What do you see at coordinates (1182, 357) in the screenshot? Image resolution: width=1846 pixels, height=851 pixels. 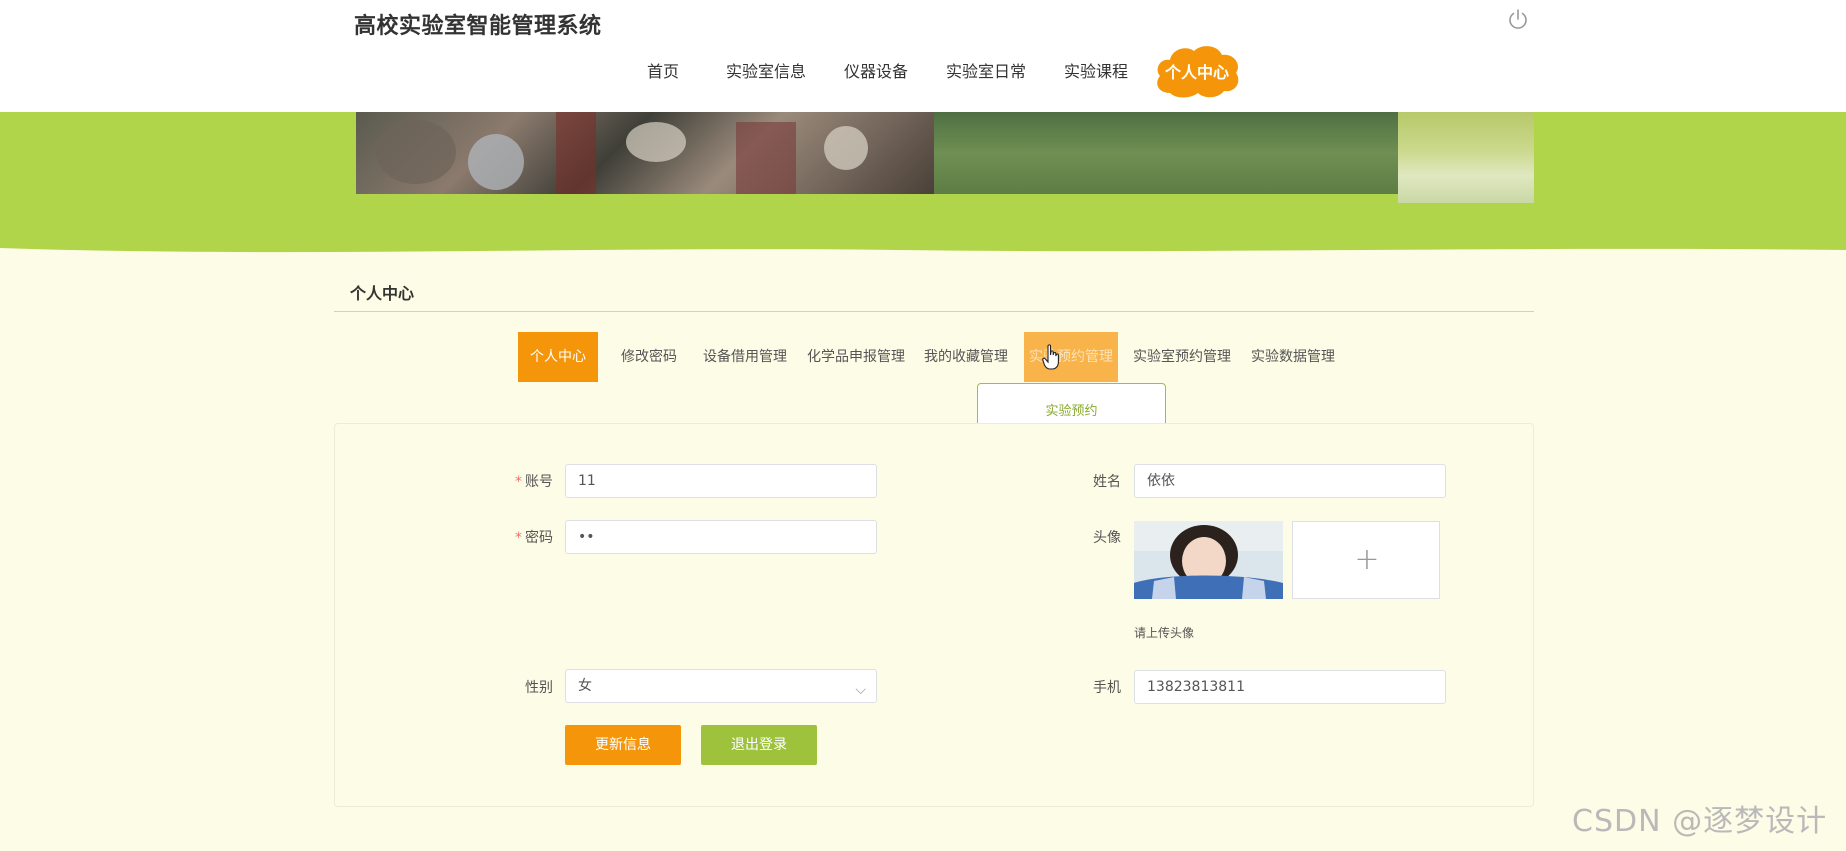 I see `tab-lab-booking: 实验室预约管理` at bounding box center [1182, 357].